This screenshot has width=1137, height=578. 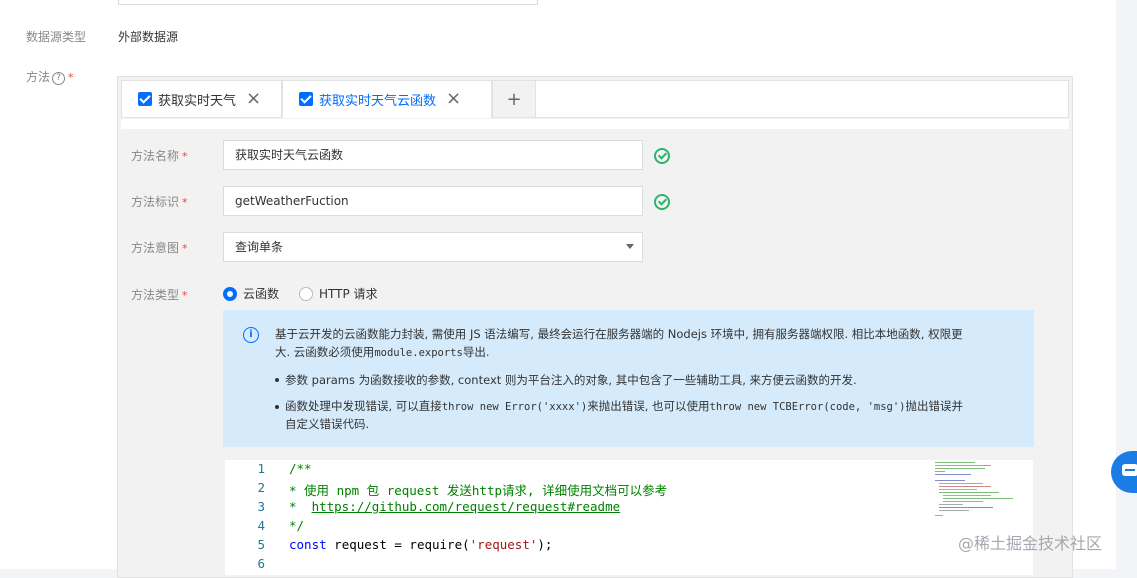 What do you see at coordinates (433, 155) in the screenshot?
I see `method-name-input: 获取实时天气云函数` at bounding box center [433, 155].